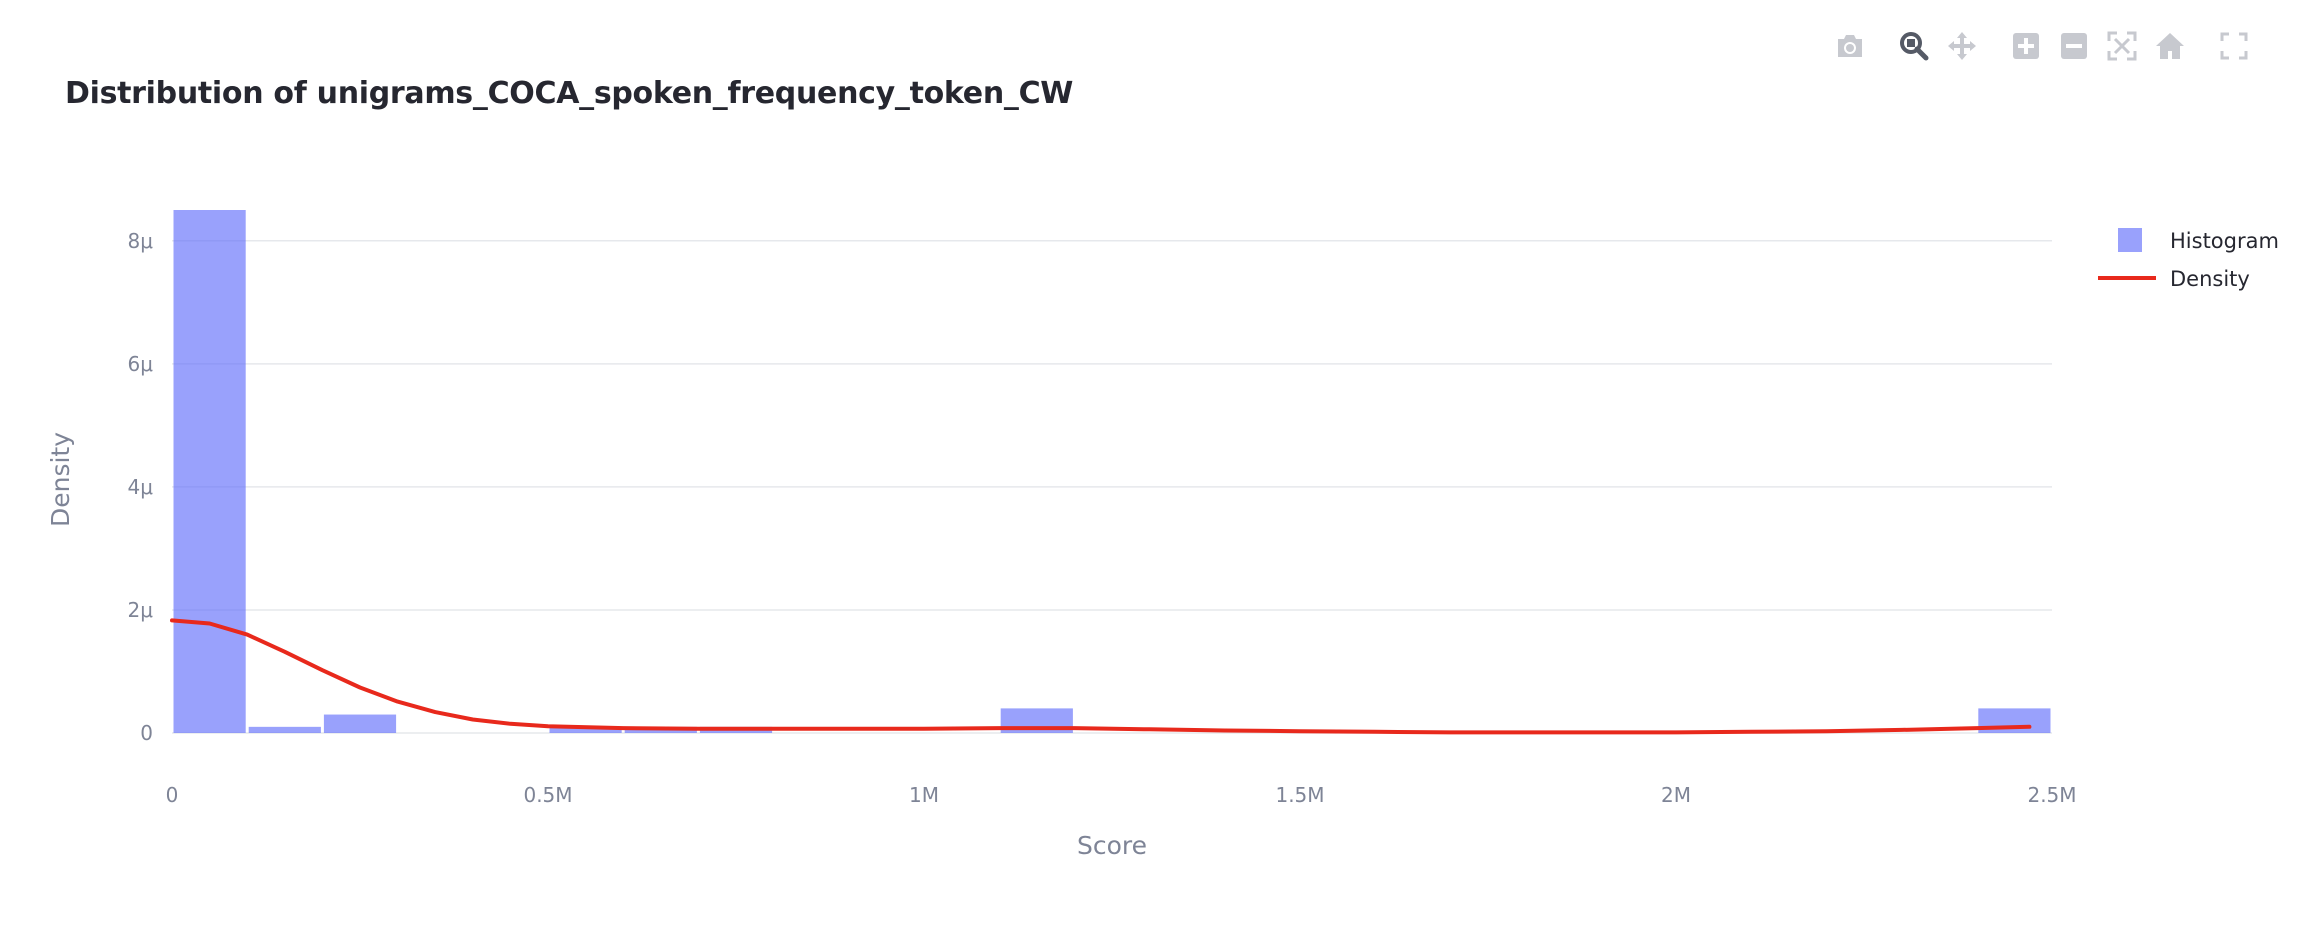  What do you see at coordinates (2188, 259) in the screenshot?
I see `legend: Histogram Density` at bounding box center [2188, 259].